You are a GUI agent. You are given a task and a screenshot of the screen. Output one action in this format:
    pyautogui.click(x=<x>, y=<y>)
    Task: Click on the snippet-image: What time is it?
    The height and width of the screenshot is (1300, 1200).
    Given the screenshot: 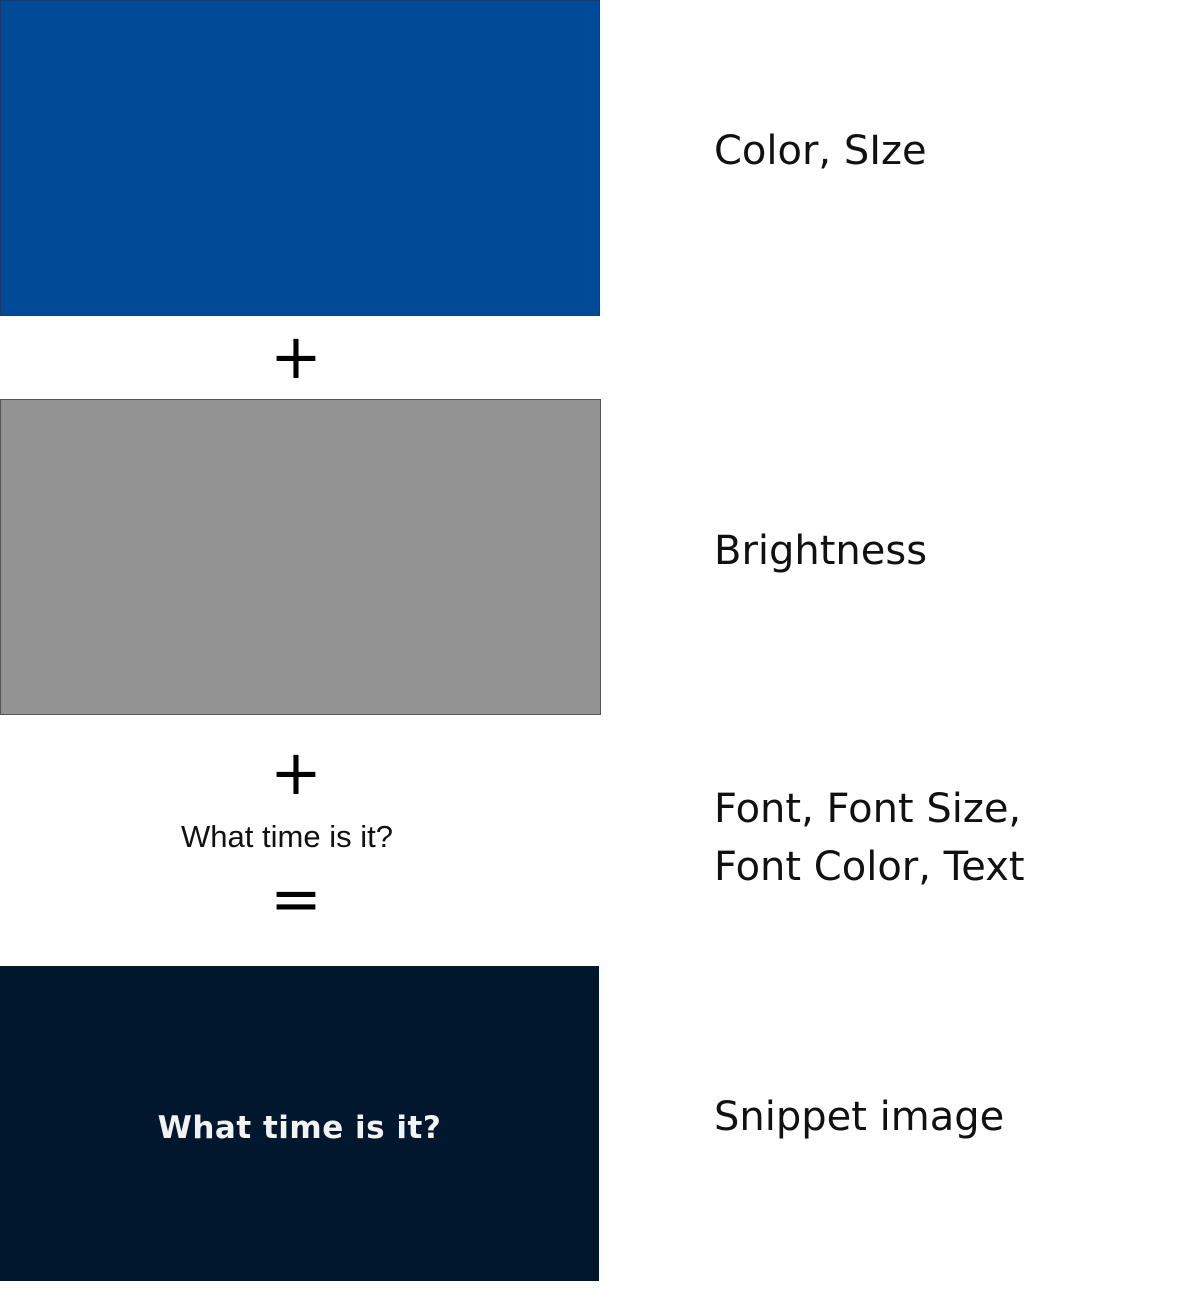 What is the action you would take?
    pyautogui.click(x=299, y=1123)
    